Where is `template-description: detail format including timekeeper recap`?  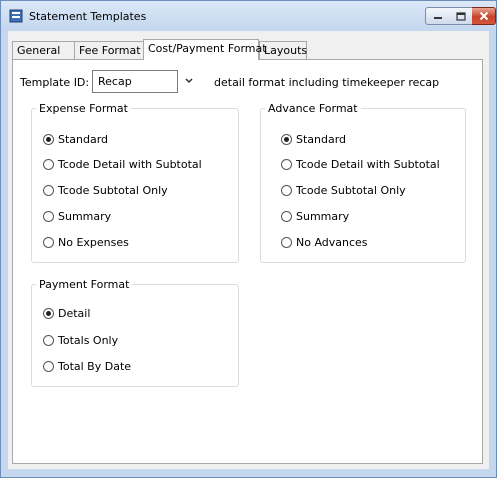 template-description: detail format including timekeeper recap is located at coordinates (327, 82).